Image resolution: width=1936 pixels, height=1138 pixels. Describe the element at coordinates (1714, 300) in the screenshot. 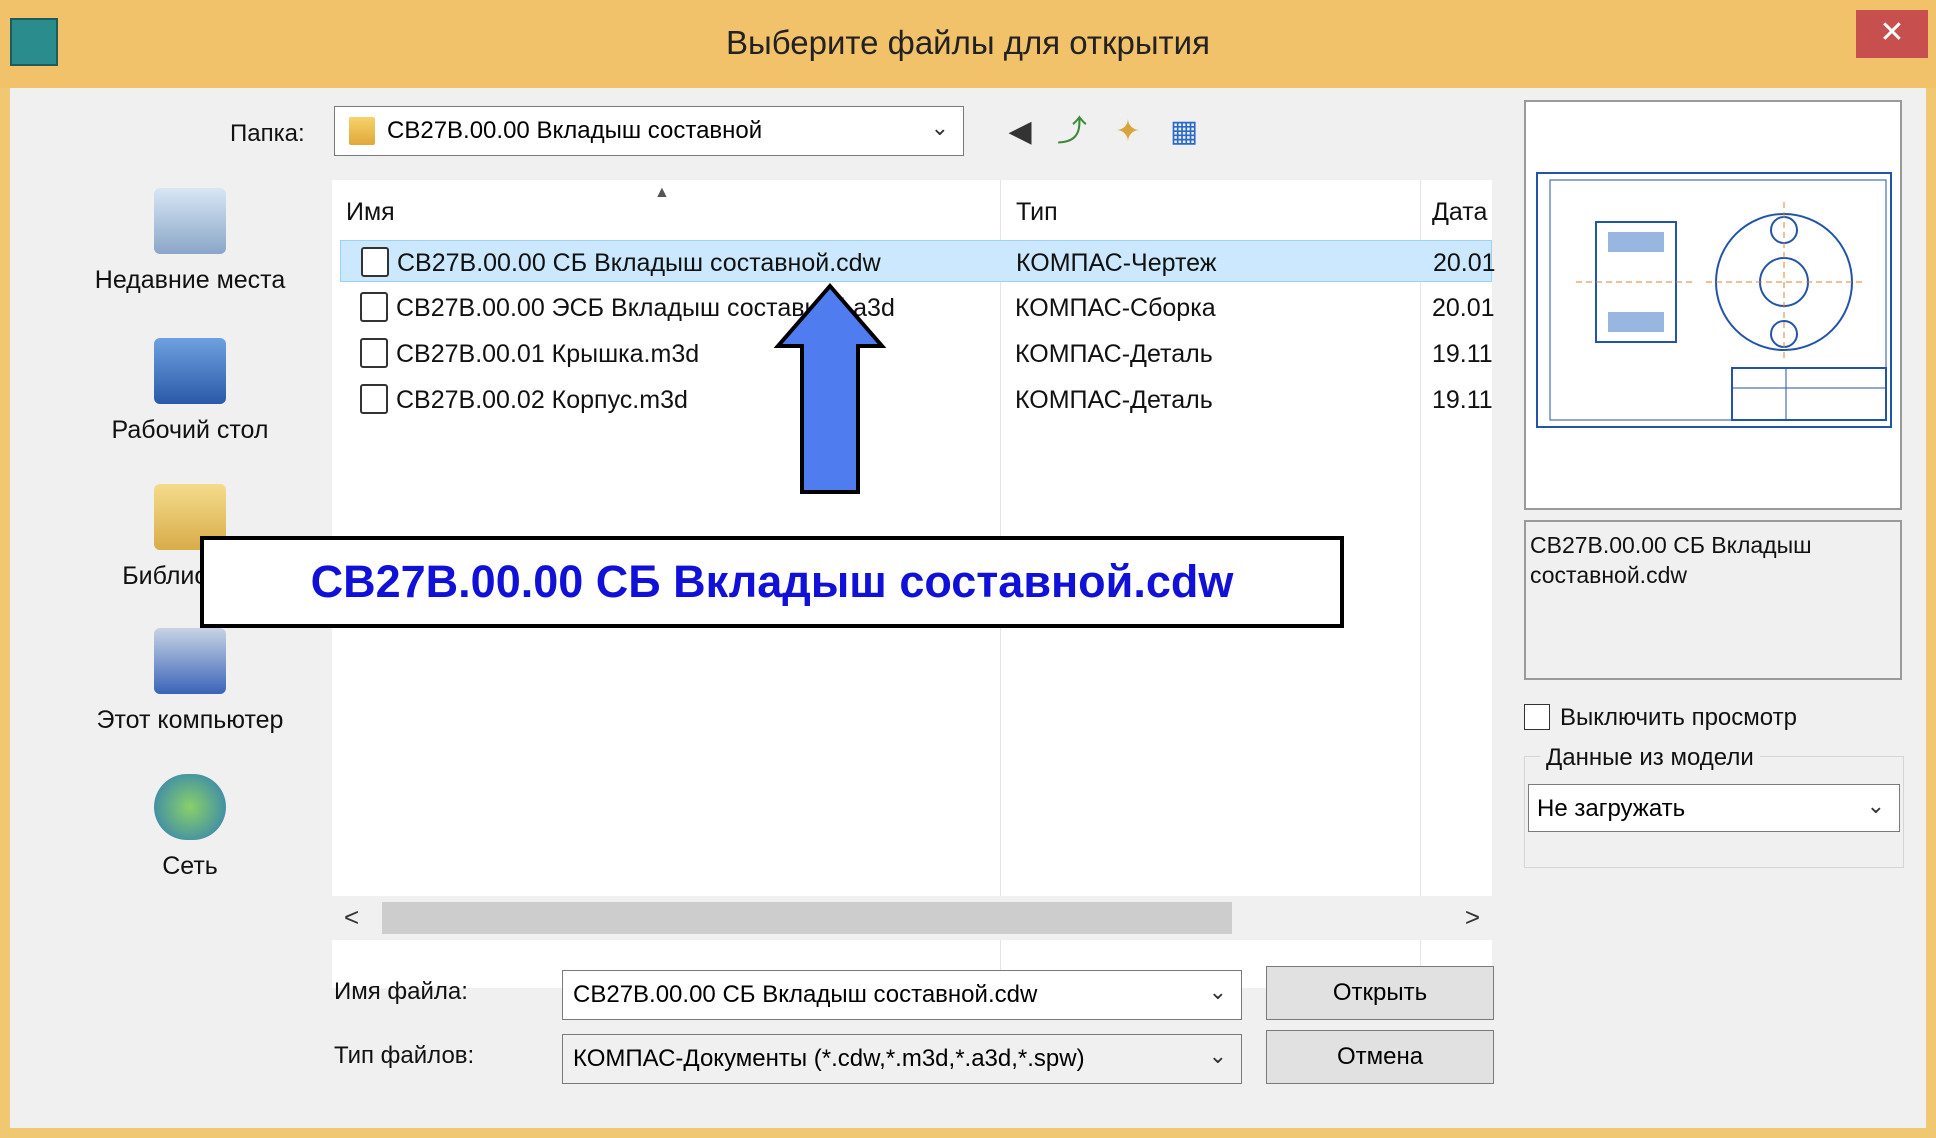

I see `drawing-thumbnail` at that location.